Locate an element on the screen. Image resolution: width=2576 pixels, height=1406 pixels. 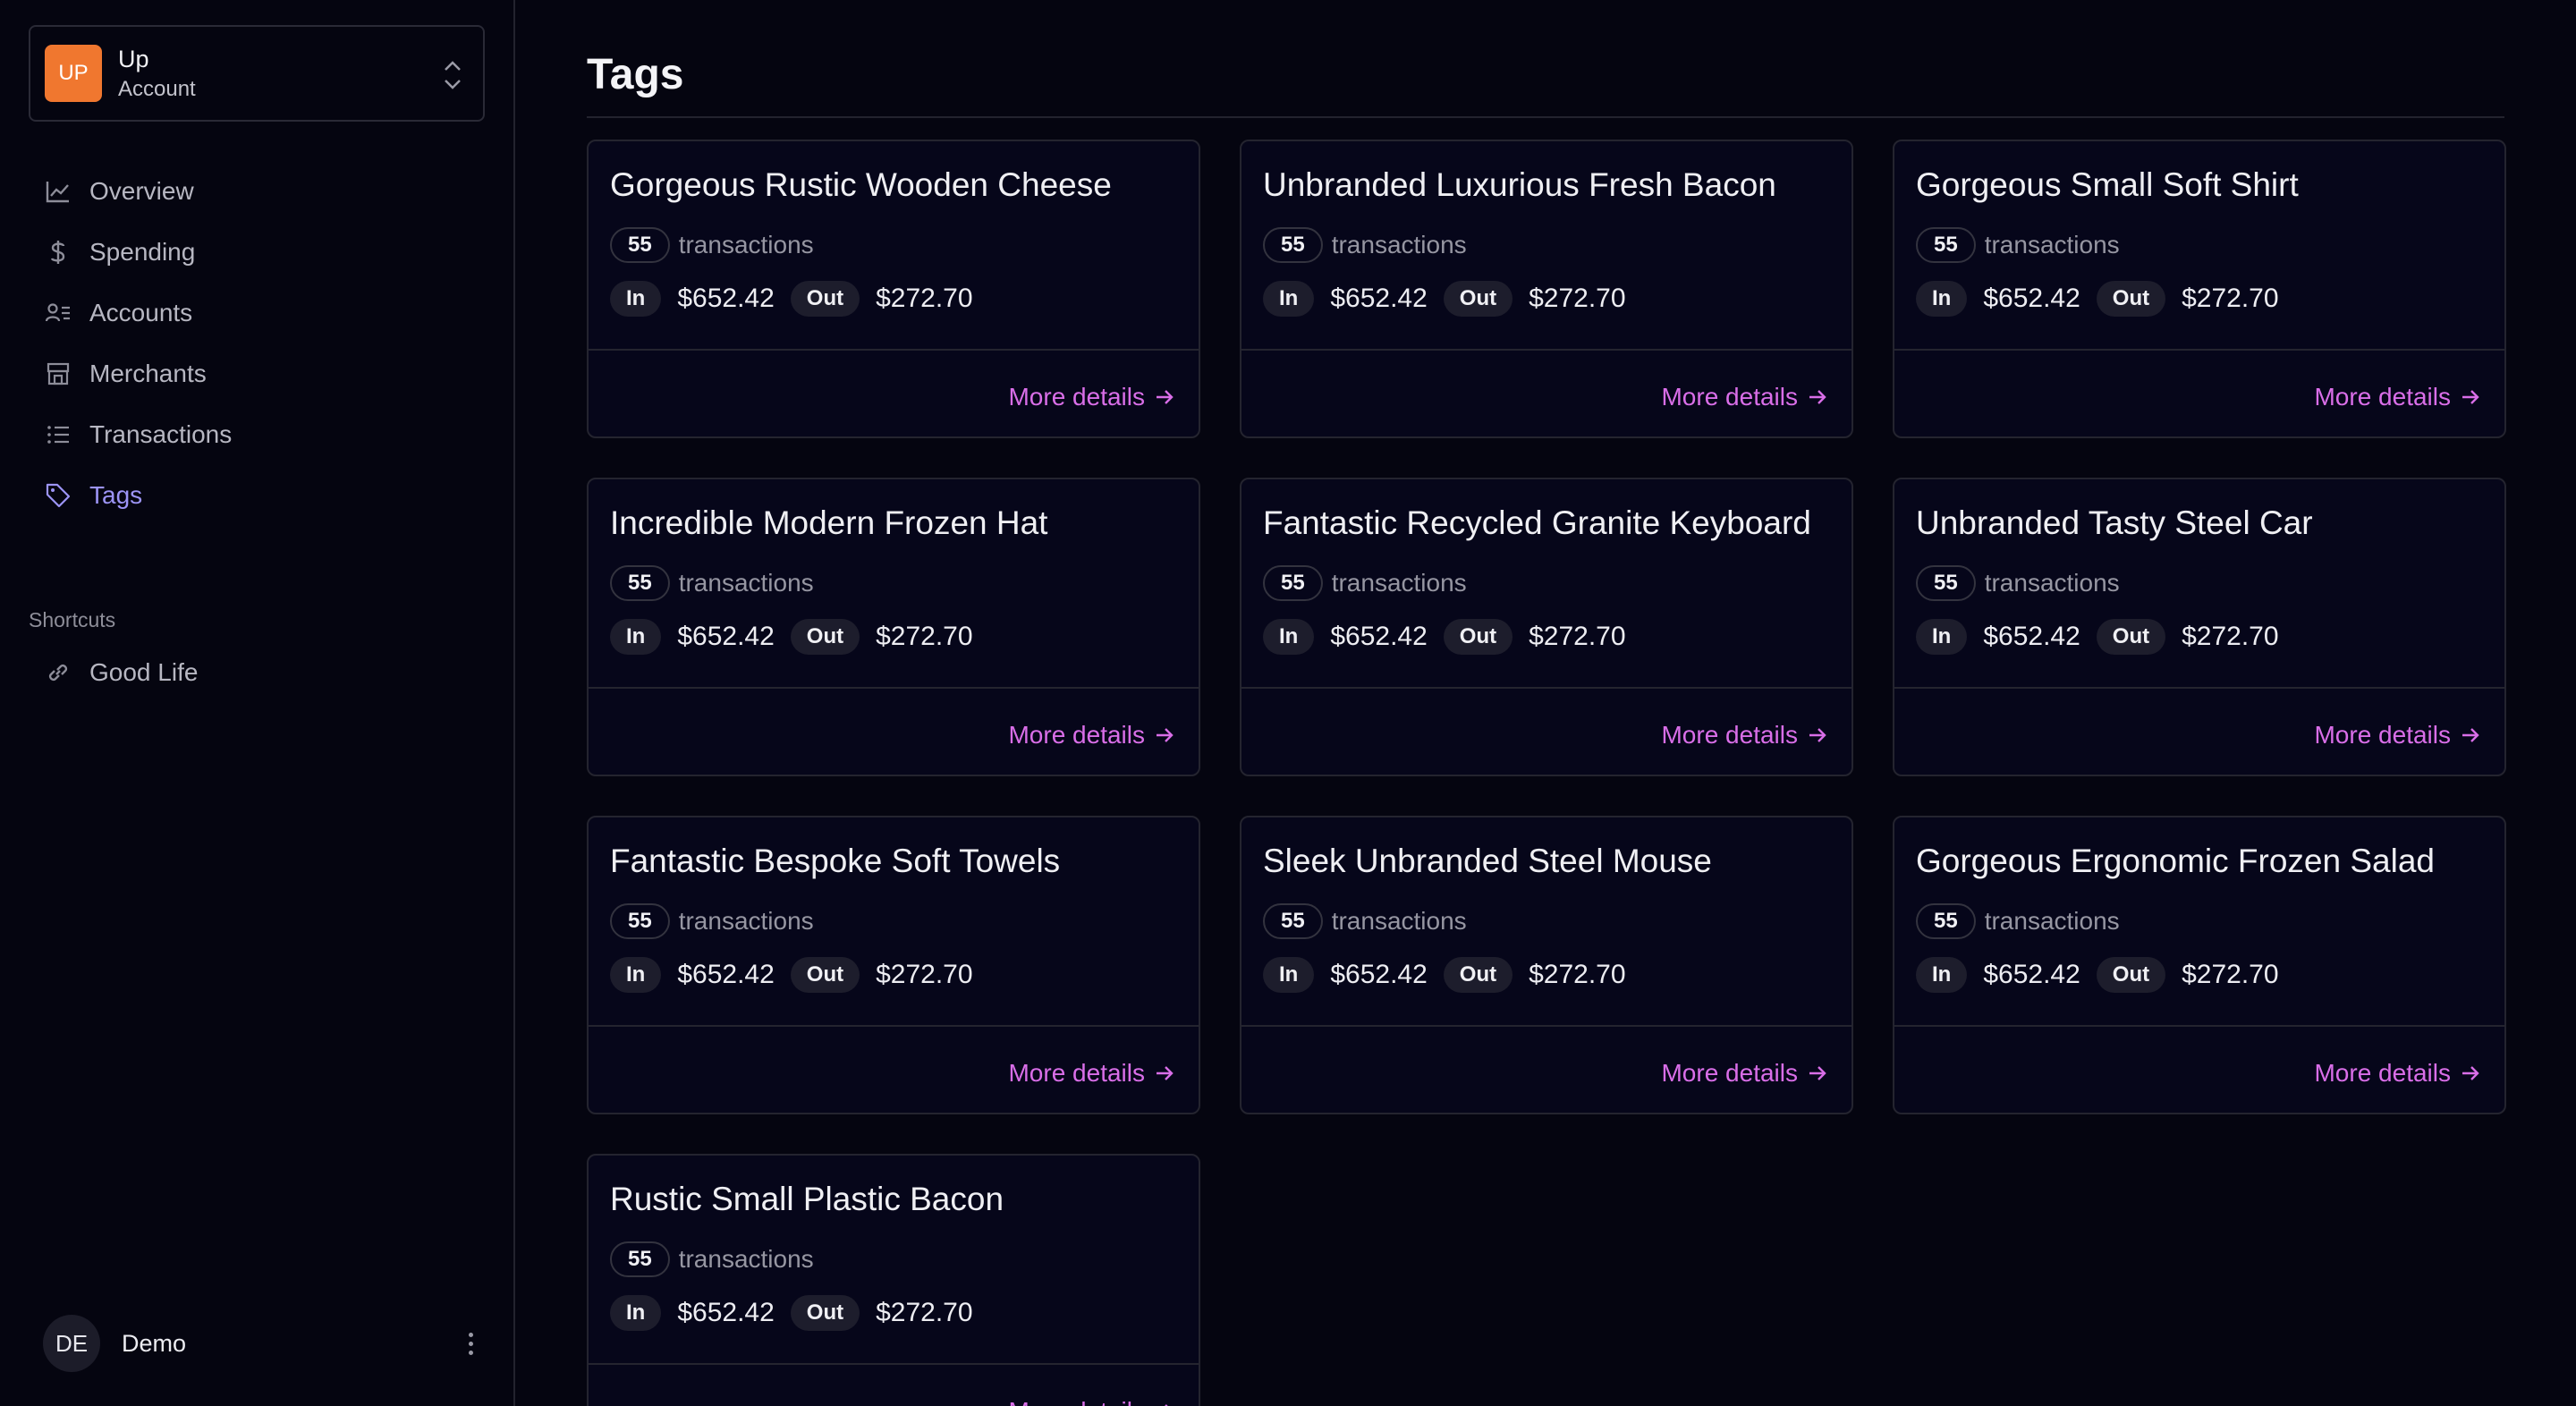
tag-name: Unbranded Luxurious Fresh Bacon is located at coordinates (1519, 185).